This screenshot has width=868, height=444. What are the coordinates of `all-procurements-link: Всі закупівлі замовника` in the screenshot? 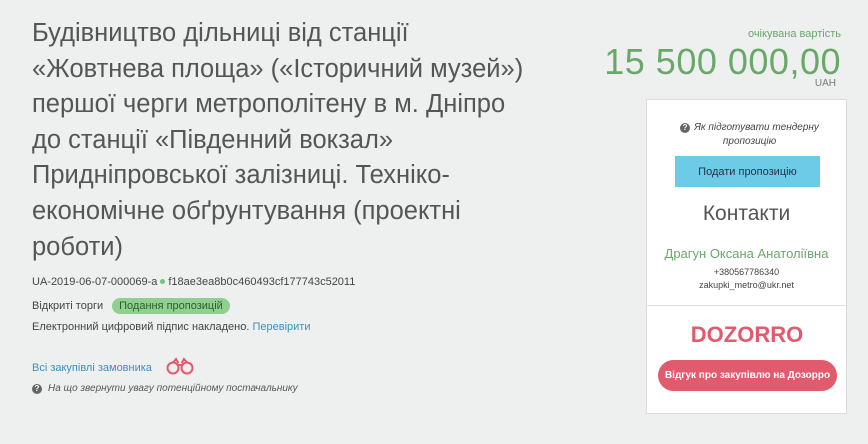 It's located at (92, 368).